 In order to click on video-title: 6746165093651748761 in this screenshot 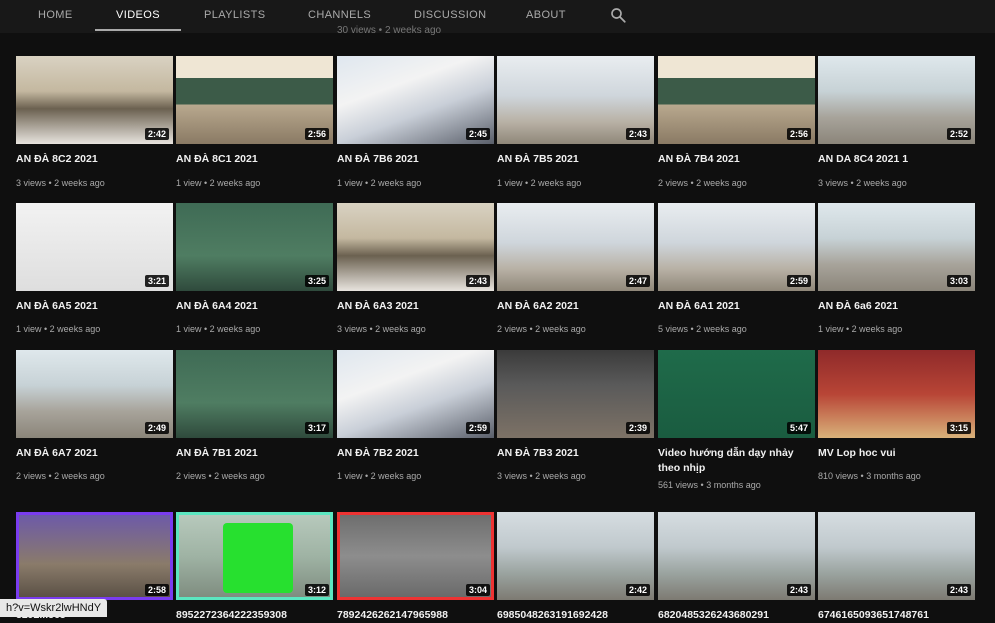, I will do `click(896, 615)`.